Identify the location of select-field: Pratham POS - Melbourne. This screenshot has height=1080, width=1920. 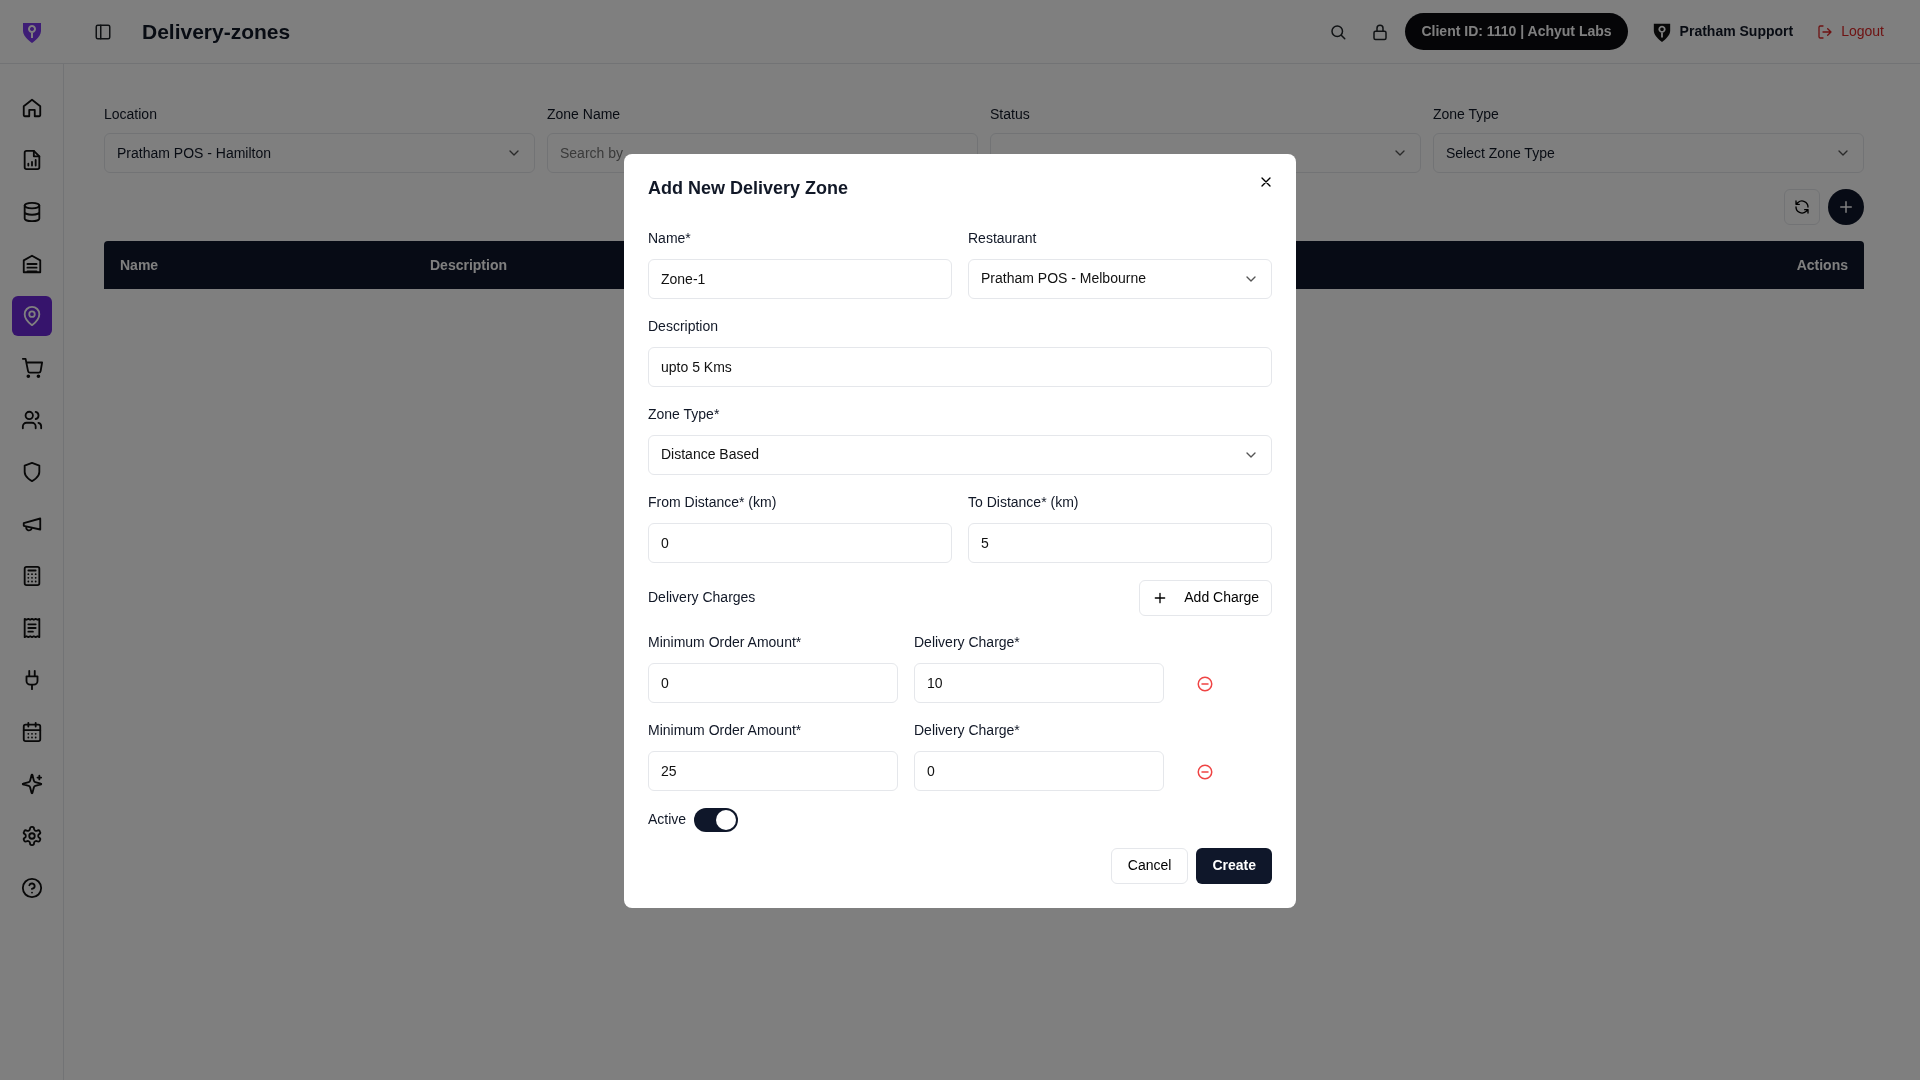
(1120, 278).